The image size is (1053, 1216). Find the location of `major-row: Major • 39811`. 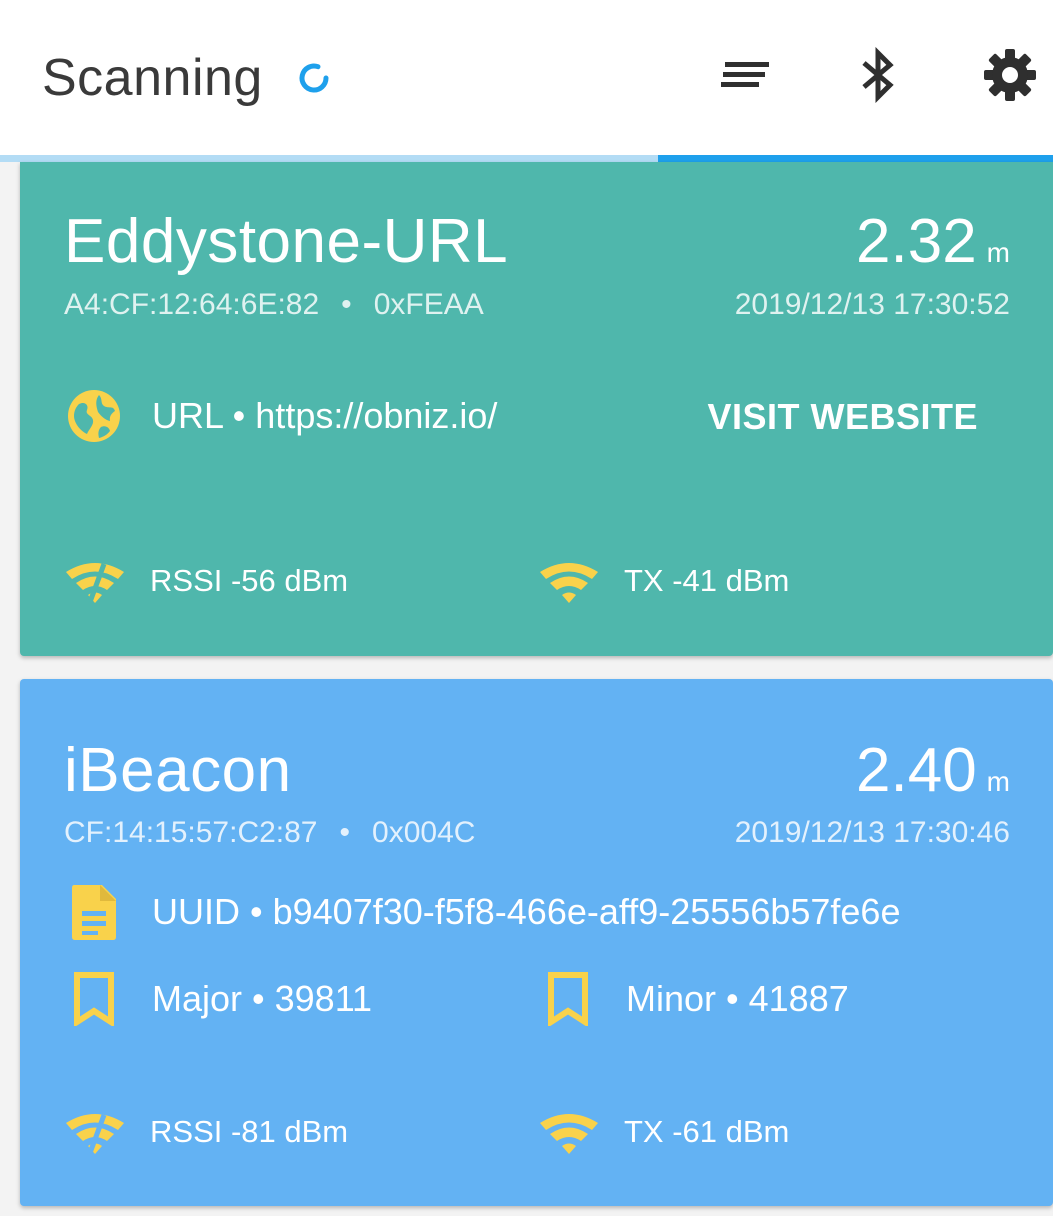

major-row: Major • 39811 is located at coordinates (218, 999).